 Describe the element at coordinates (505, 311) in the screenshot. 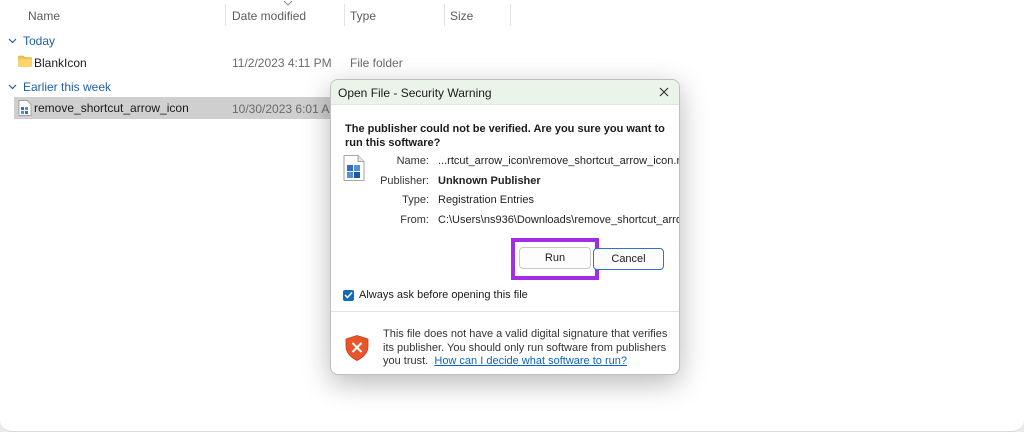

I see `dialog-divider` at that location.